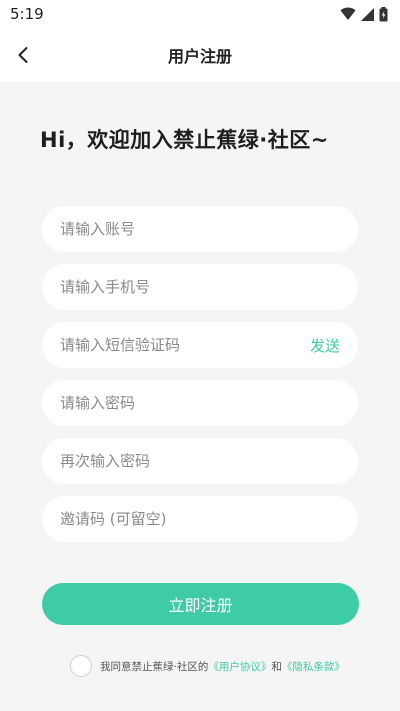 The height and width of the screenshot is (711, 400). What do you see at coordinates (27, 14) in the screenshot?
I see `status-time: 5:19` at bounding box center [27, 14].